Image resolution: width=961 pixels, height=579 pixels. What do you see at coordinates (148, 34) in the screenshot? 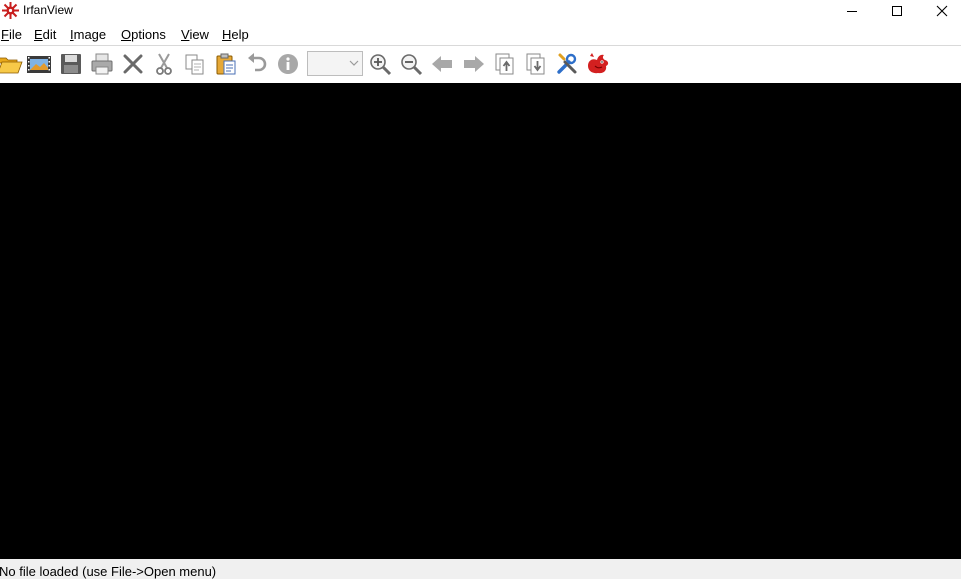
I see `menu-label: ptions` at bounding box center [148, 34].